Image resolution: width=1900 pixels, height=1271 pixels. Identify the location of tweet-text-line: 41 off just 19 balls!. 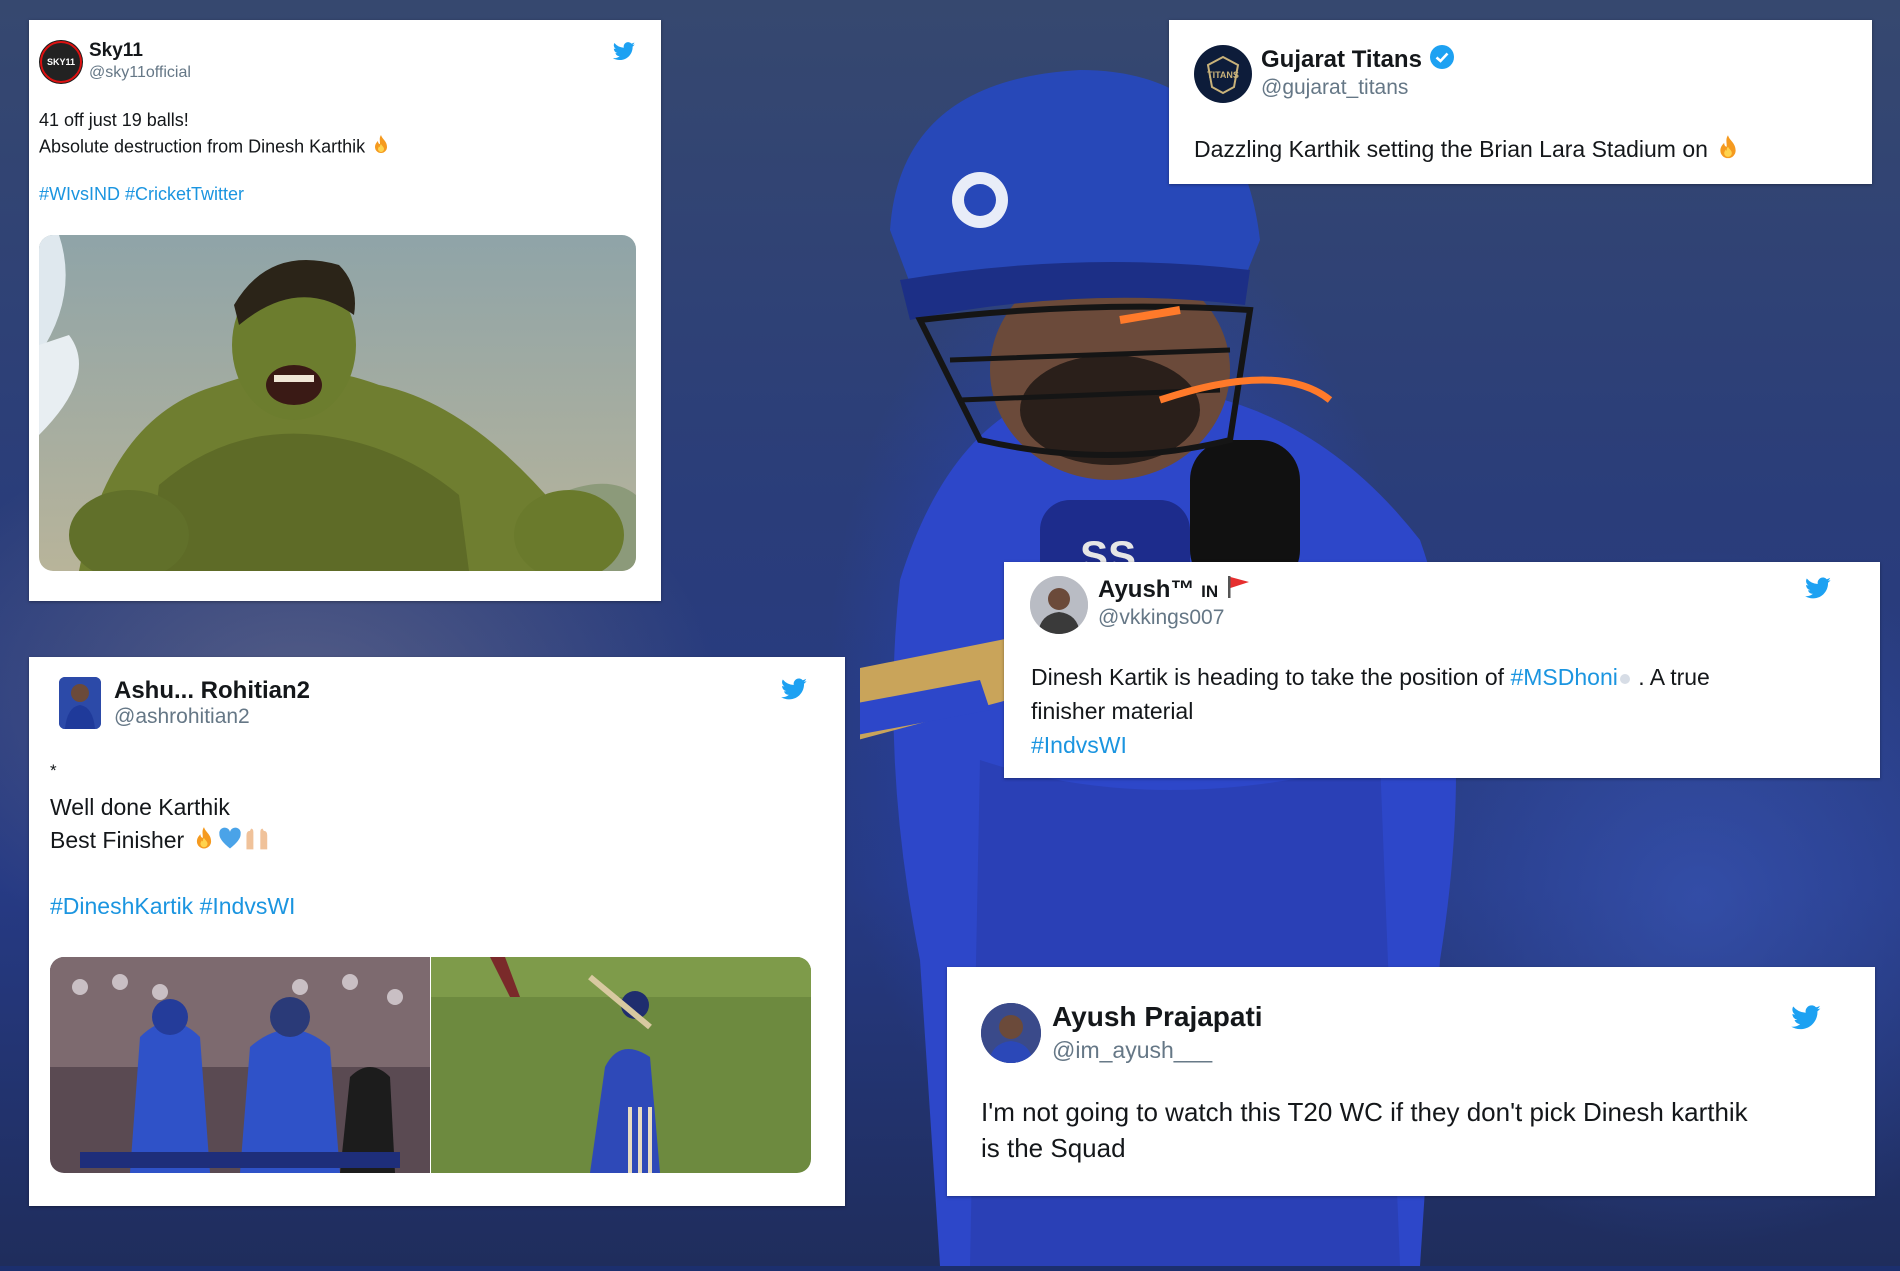
(114, 120).